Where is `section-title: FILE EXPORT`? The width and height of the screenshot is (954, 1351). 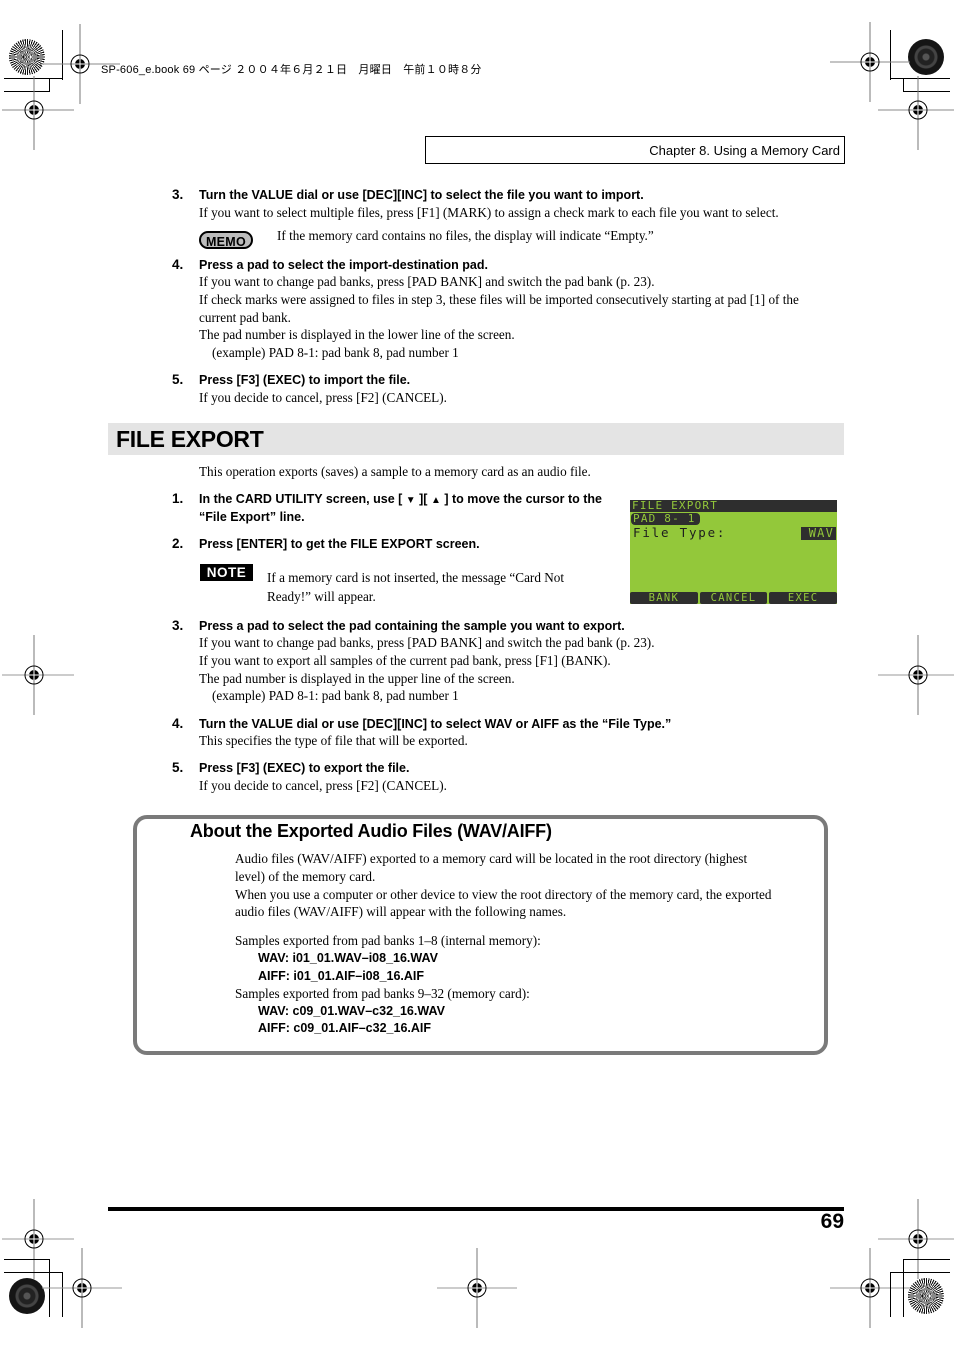
section-title: FILE EXPORT is located at coordinates (190, 439).